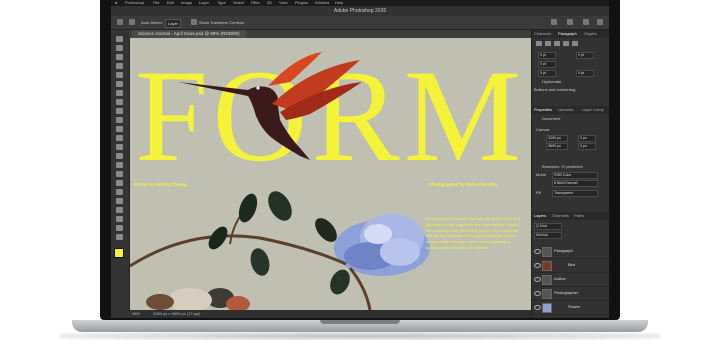  I want to click on canvas-section-label: Canvas, so click(543, 129).